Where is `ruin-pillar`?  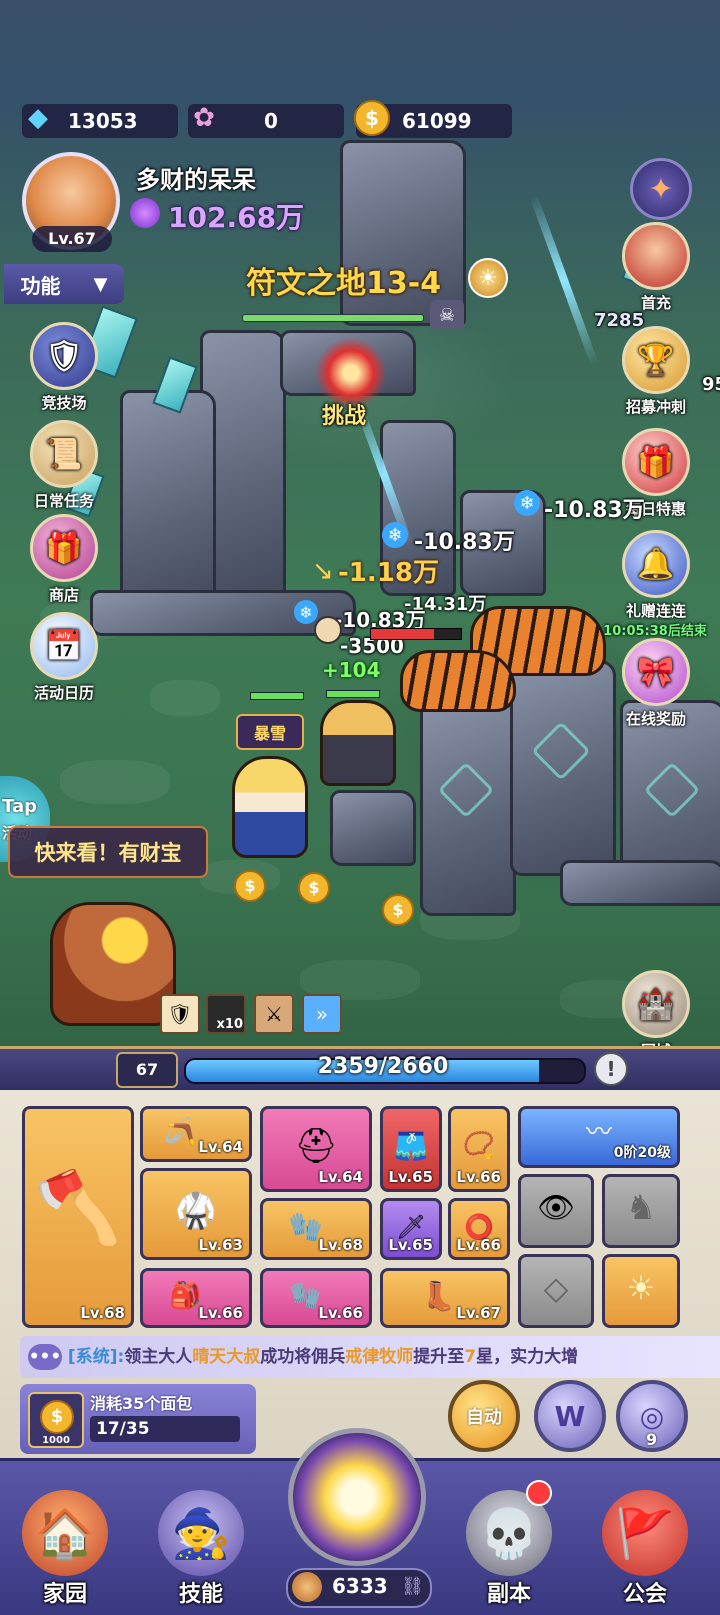
ruin-pillar is located at coordinates (168, 498).